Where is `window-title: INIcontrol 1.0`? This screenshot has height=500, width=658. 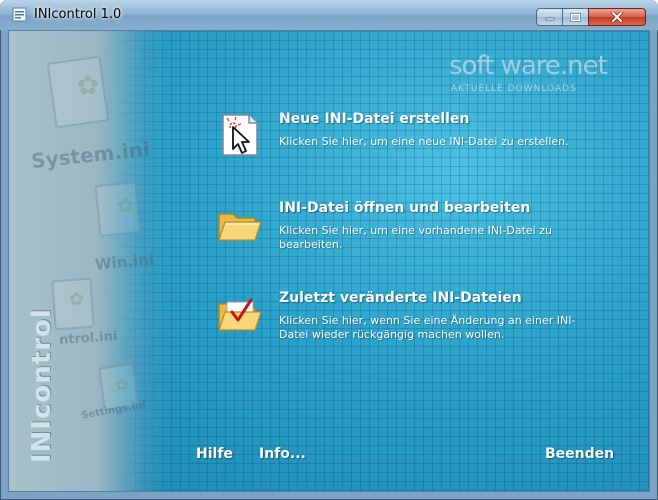
window-title: INIcontrol 1.0 is located at coordinates (78, 14).